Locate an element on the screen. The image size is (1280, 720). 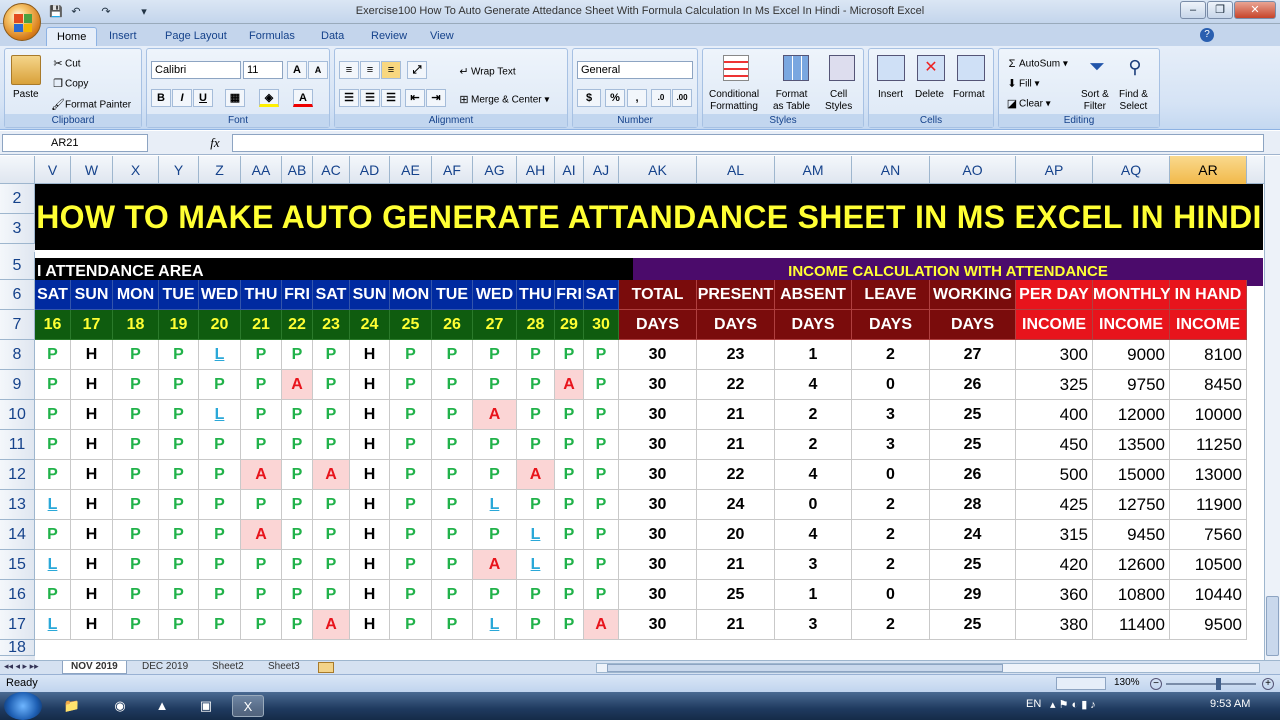
summary-cell: 9000 is located at coordinates (1131, 355).